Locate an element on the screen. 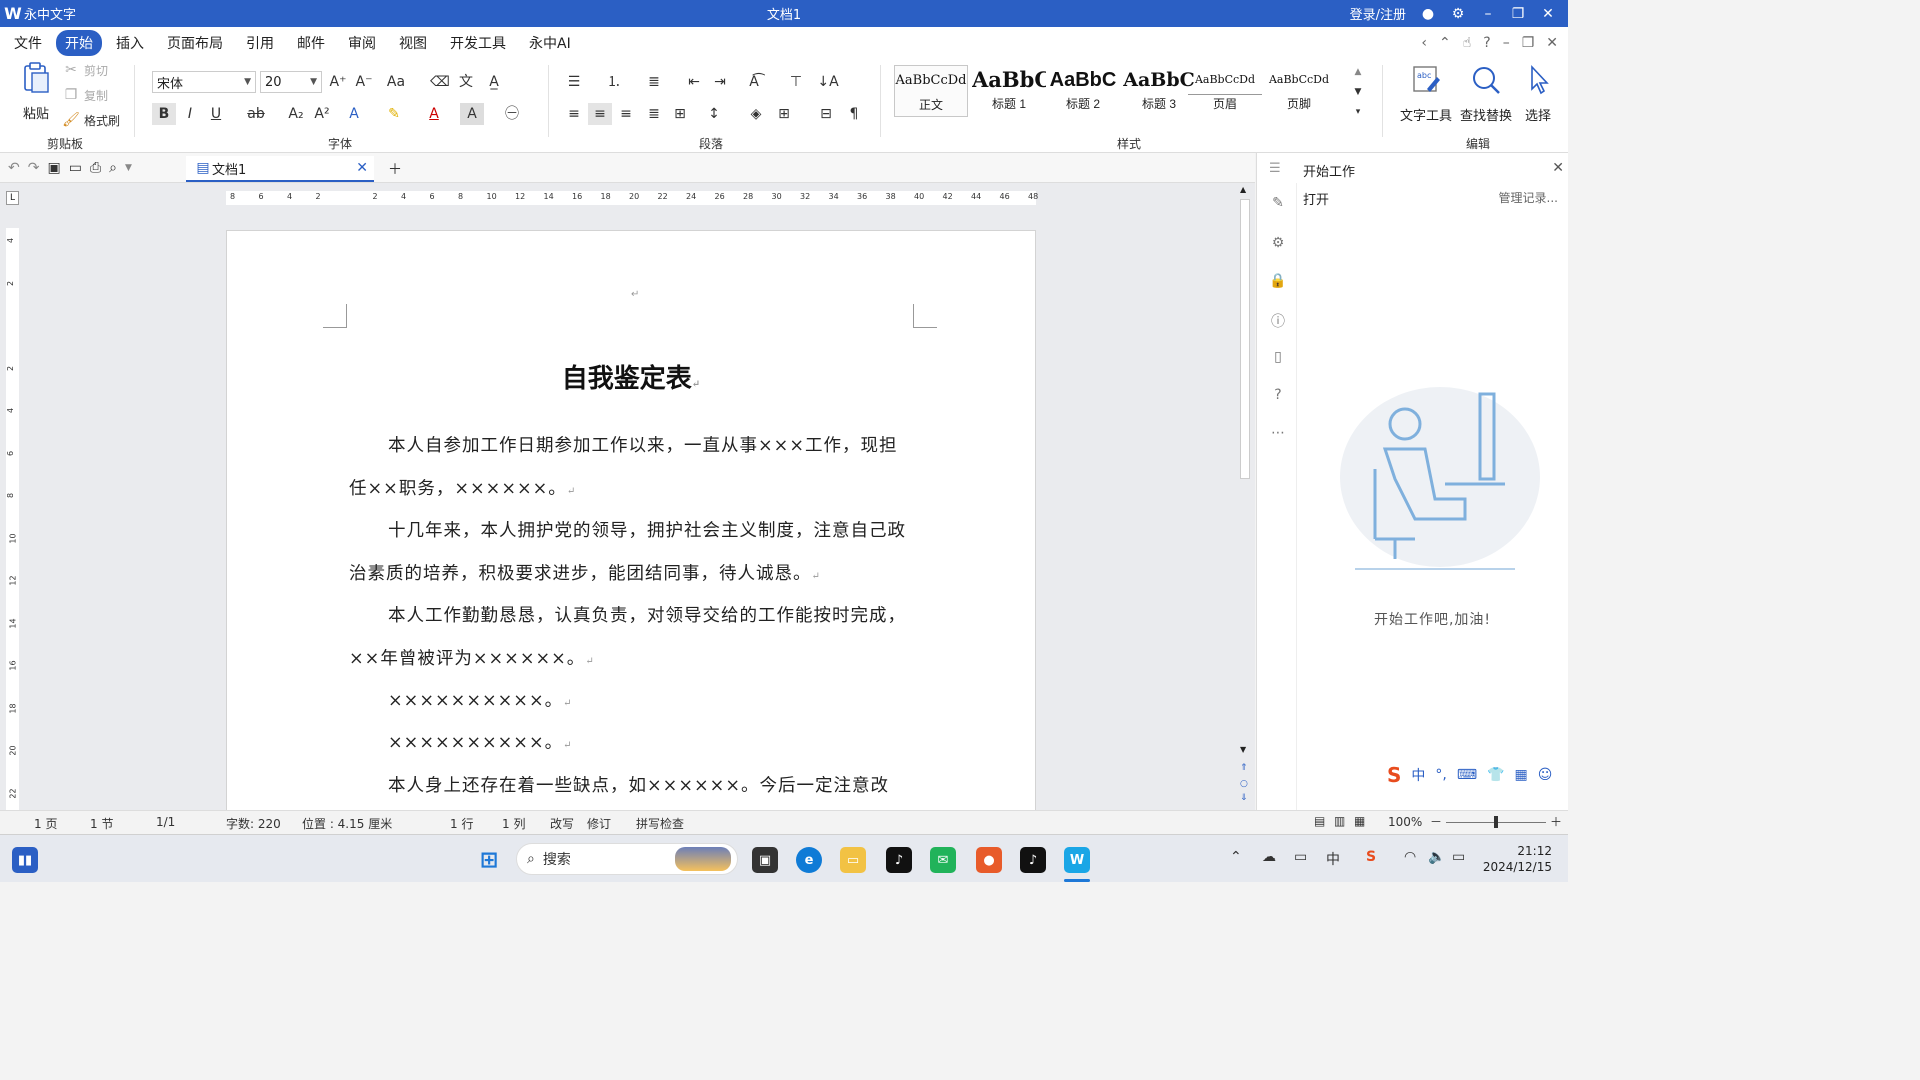 The width and height of the screenshot is (1920, 1080). styles-scroll-up-icon: ▲ is located at coordinates (1358, 72).